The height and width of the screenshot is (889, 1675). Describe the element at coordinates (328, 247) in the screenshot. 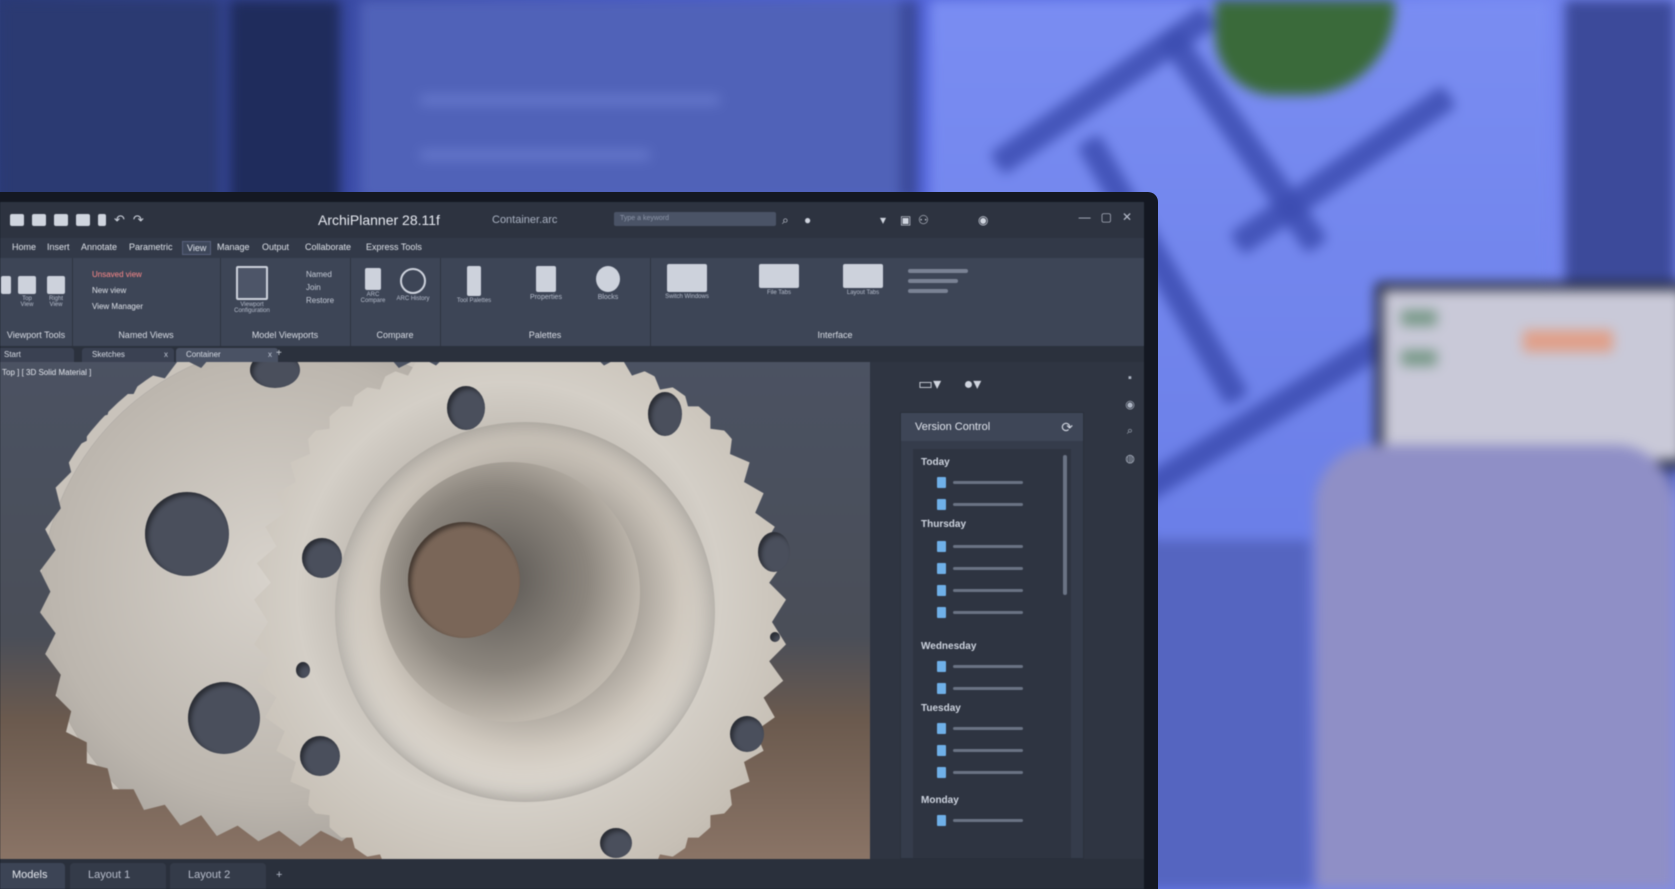

I see `tab-collaborate: Collaborate` at that location.